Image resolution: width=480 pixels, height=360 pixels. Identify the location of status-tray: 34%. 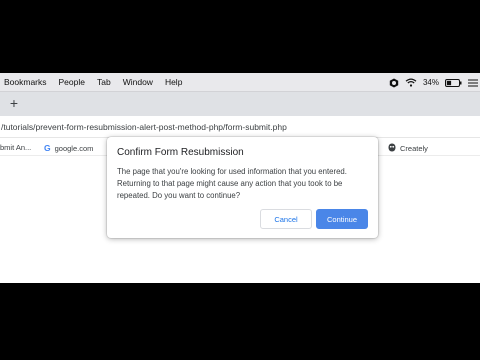
(434, 82).